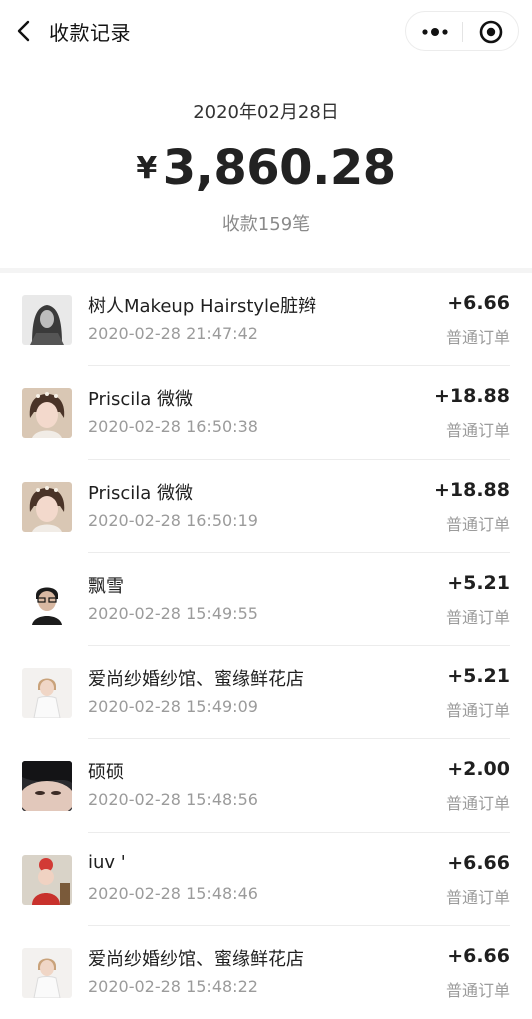  What do you see at coordinates (491, 32) in the screenshot?
I see `target-close-icon` at bounding box center [491, 32].